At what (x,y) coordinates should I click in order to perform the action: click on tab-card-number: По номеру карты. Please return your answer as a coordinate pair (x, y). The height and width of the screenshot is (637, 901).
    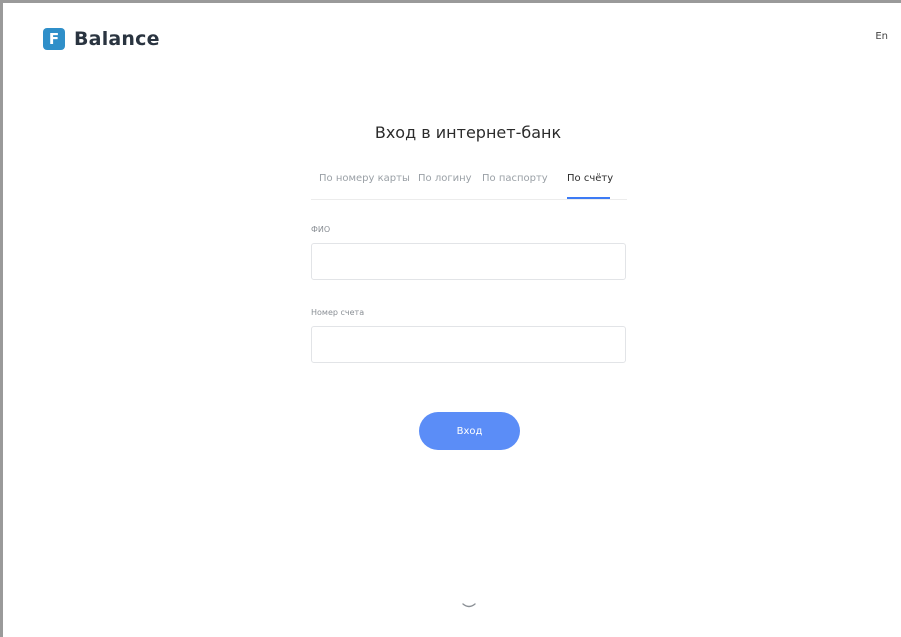
    Looking at the image, I should click on (364, 178).